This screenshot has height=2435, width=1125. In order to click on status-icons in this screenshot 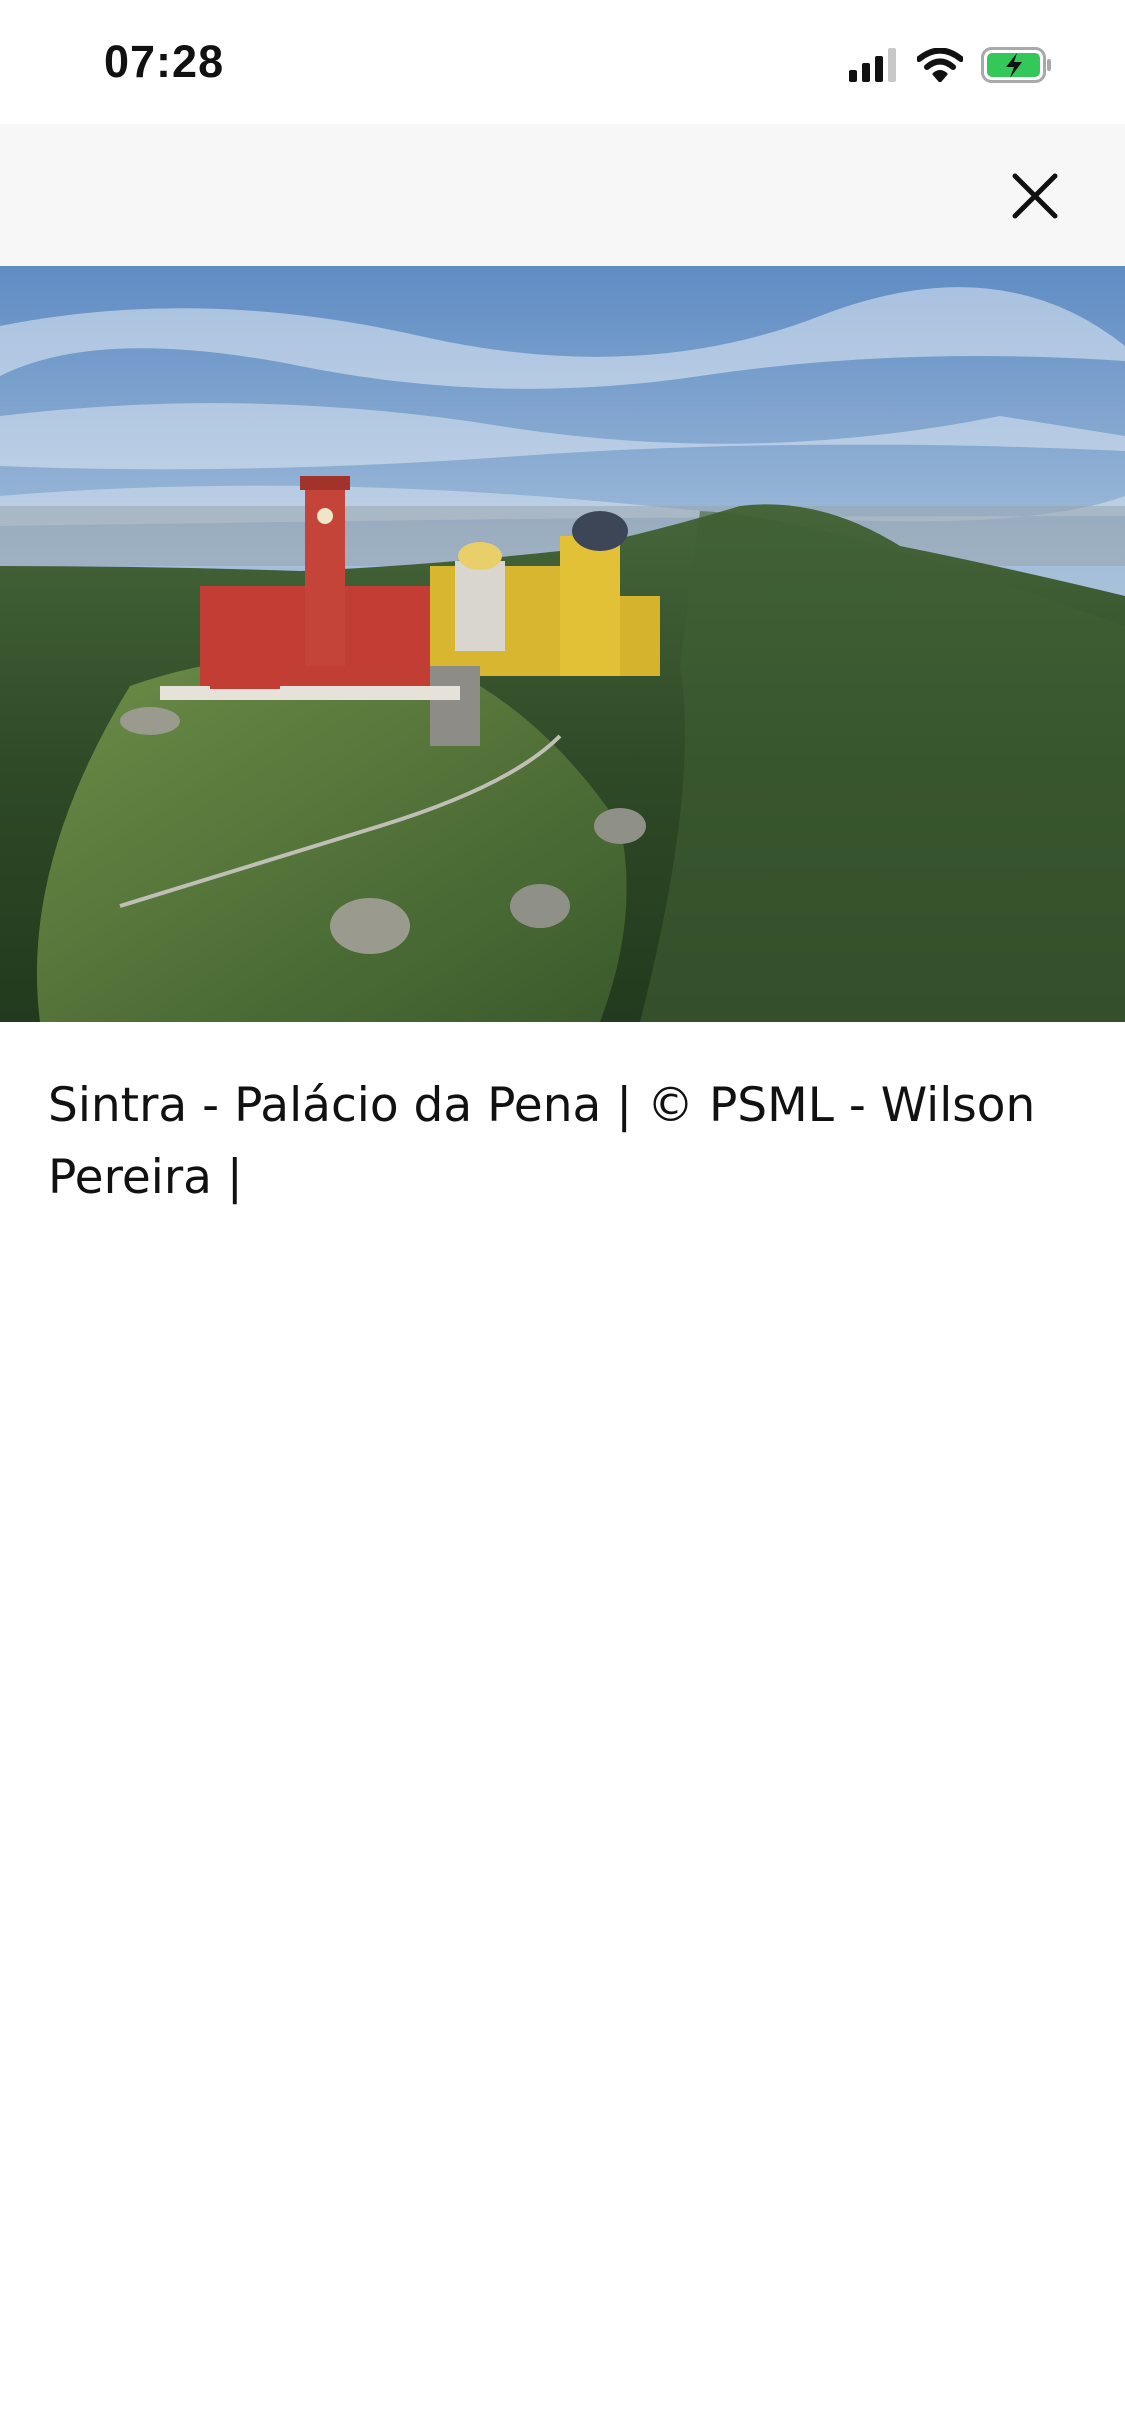, I will do `click(951, 65)`.